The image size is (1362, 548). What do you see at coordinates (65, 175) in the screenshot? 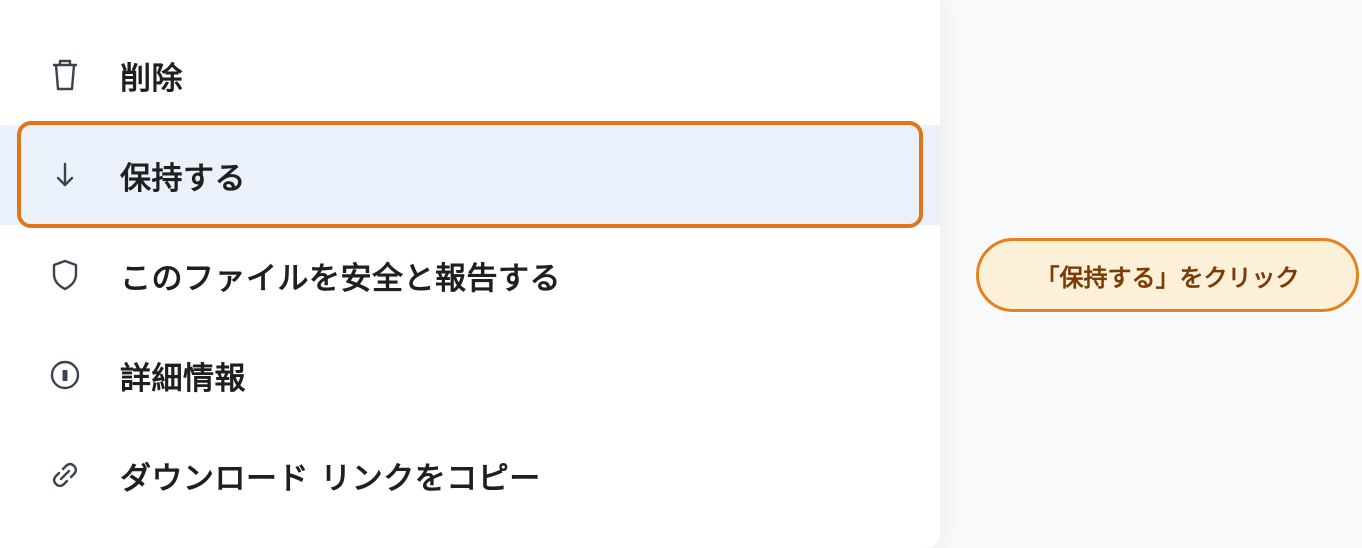
I see `arrow-down-icon` at bounding box center [65, 175].